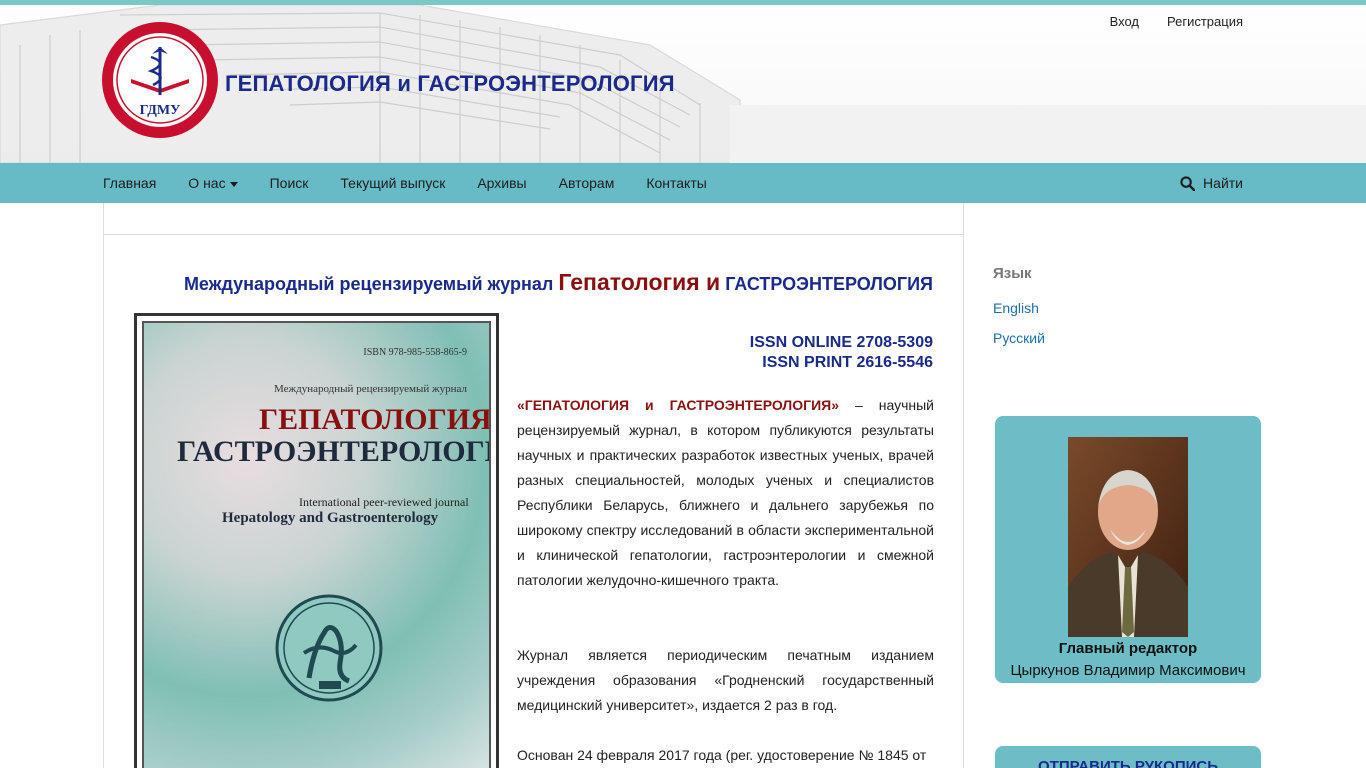 The height and width of the screenshot is (768, 1366). What do you see at coordinates (392, 183) in the screenshot?
I see `nav-current-issue: Текущий выпуск` at bounding box center [392, 183].